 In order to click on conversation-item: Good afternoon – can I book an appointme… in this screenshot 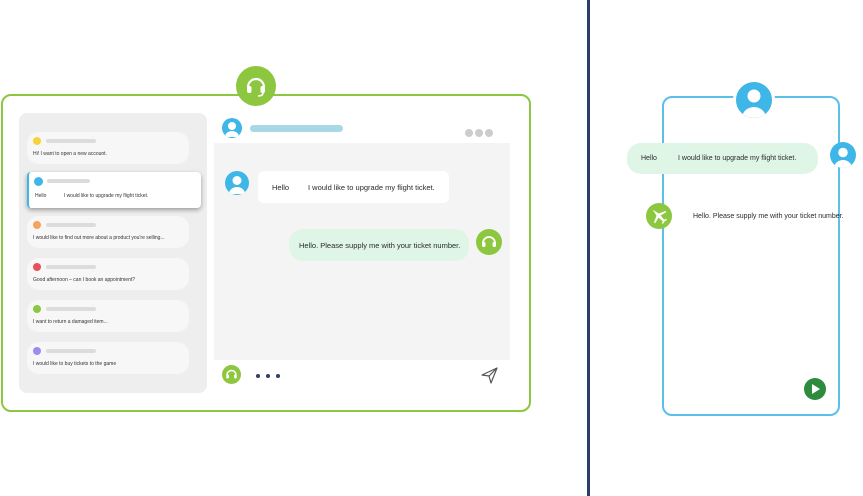, I will do `click(108, 274)`.